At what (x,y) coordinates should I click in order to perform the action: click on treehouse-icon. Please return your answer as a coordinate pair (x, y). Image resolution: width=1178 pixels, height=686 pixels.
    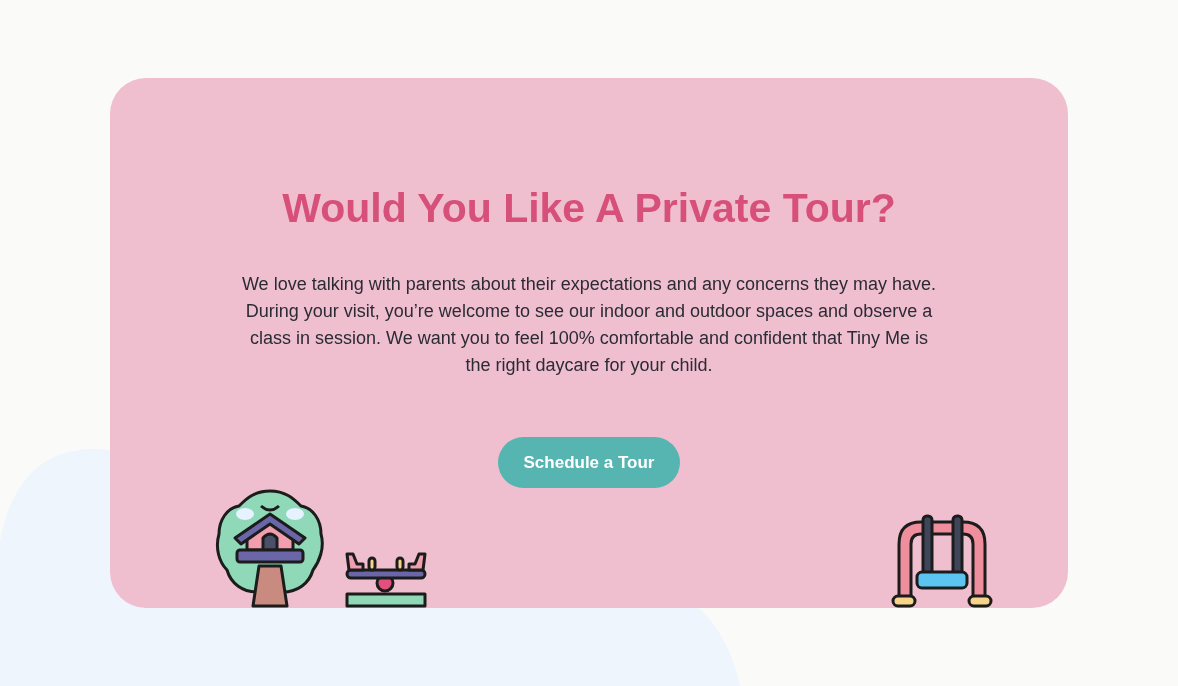
    Looking at the image, I should click on (270, 548).